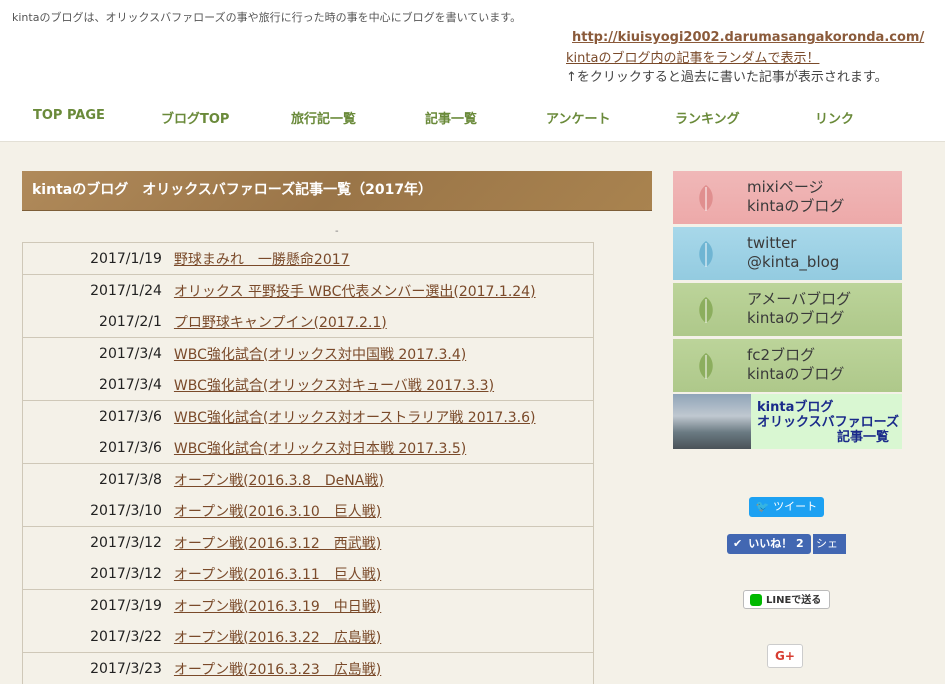 Image resolution: width=945 pixels, height=684 pixels. What do you see at coordinates (712, 421) in the screenshot?
I see `stadium-photo` at bounding box center [712, 421].